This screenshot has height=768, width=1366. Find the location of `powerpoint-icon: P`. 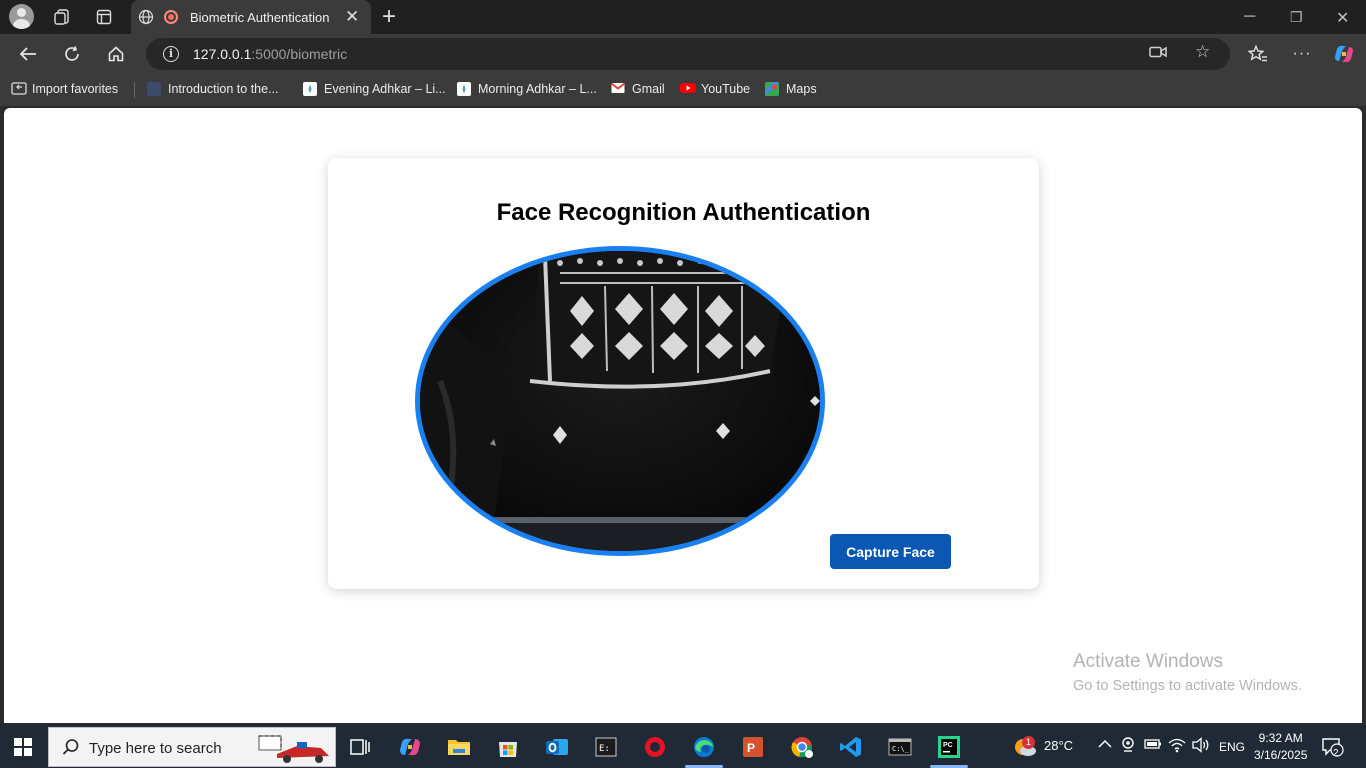

powerpoint-icon: P is located at coordinates (753, 747).